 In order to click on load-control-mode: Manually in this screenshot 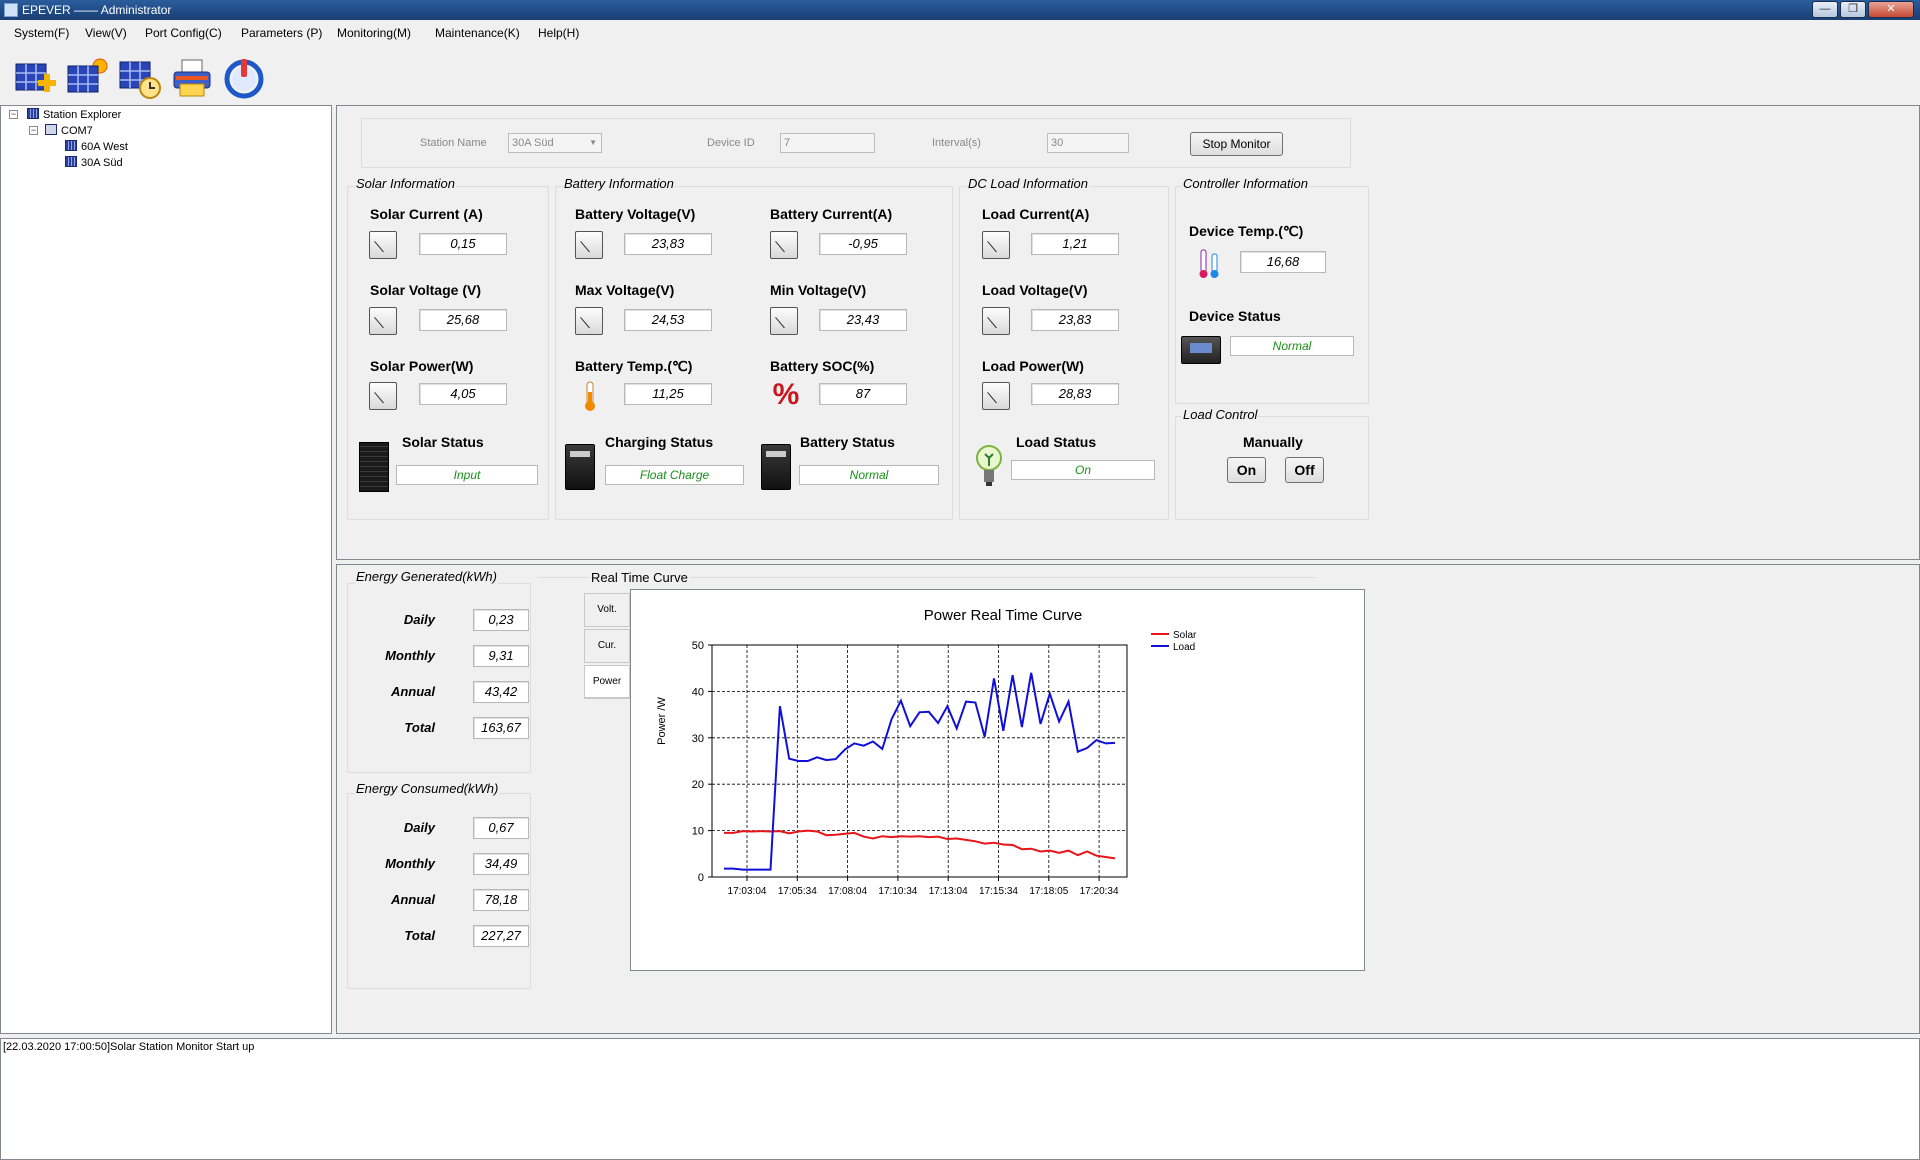, I will do `click(1273, 442)`.